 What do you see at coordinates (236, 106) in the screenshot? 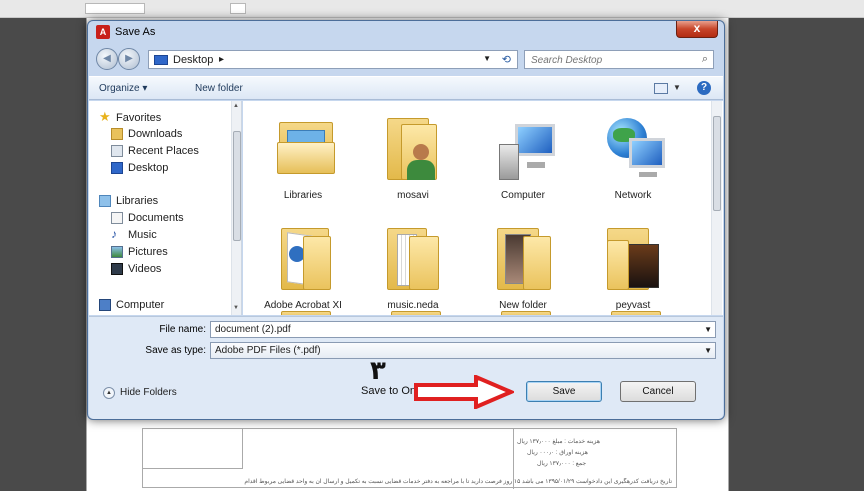
I see `scroll-up-icon: ▲` at bounding box center [236, 106].